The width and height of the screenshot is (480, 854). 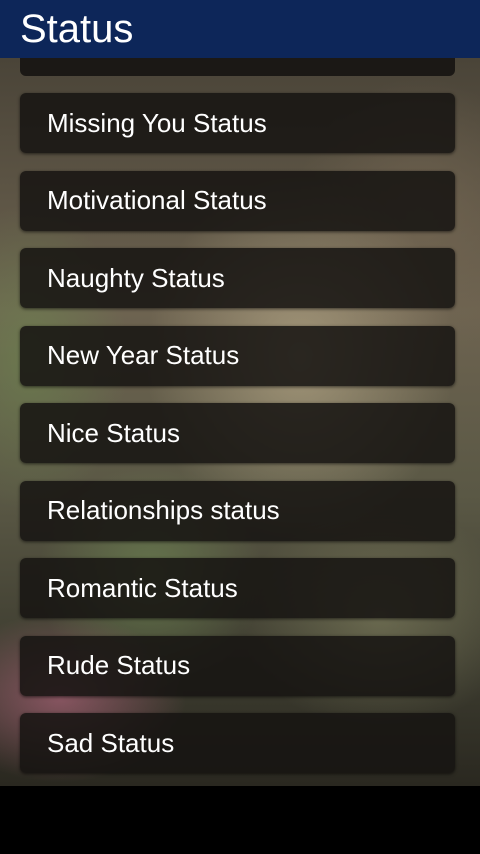 I want to click on list-item-relationships-status: Relationships status, so click(x=237, y=510).